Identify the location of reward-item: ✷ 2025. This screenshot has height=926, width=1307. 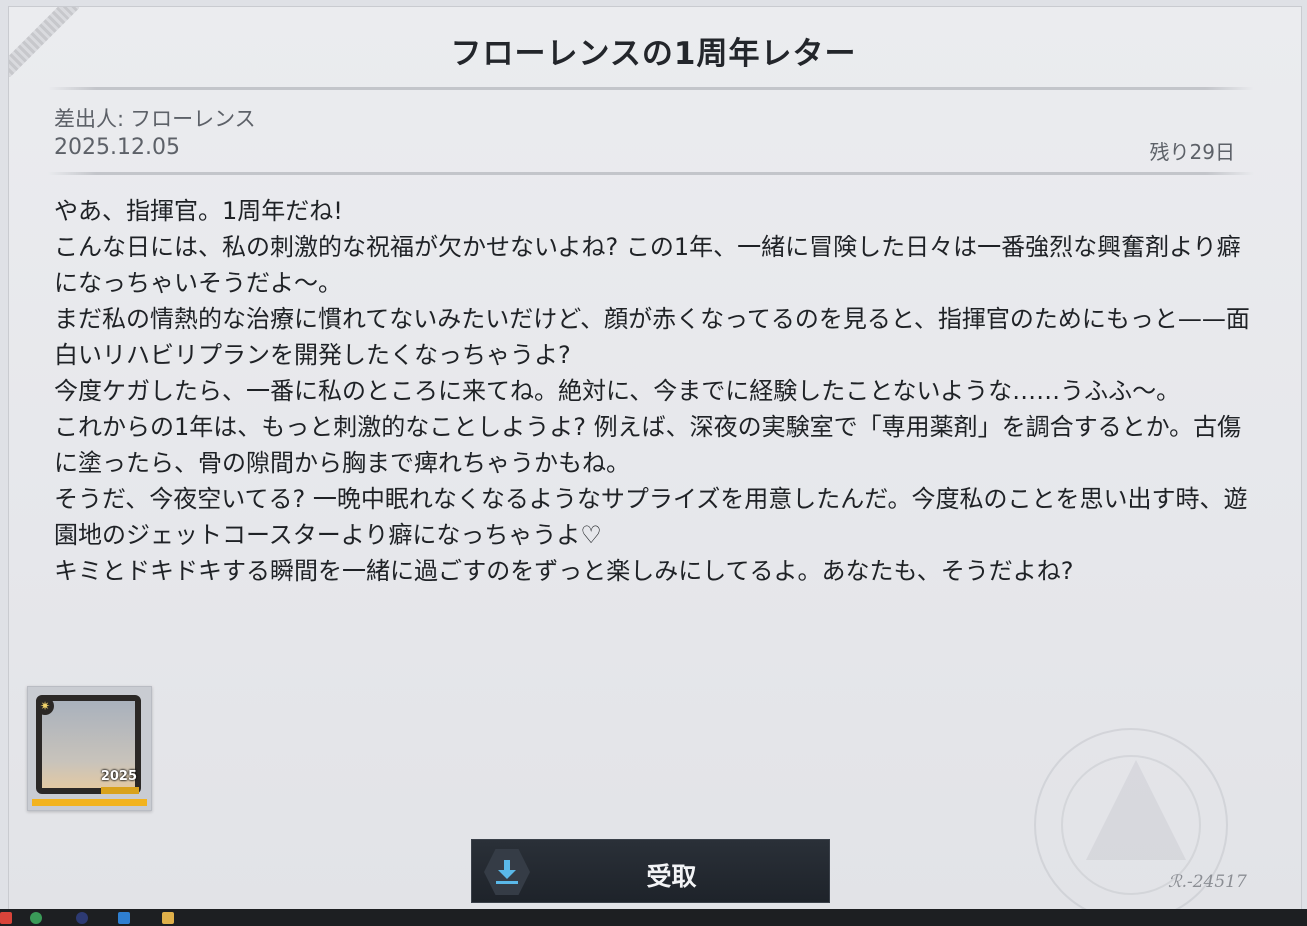
(89, 748).